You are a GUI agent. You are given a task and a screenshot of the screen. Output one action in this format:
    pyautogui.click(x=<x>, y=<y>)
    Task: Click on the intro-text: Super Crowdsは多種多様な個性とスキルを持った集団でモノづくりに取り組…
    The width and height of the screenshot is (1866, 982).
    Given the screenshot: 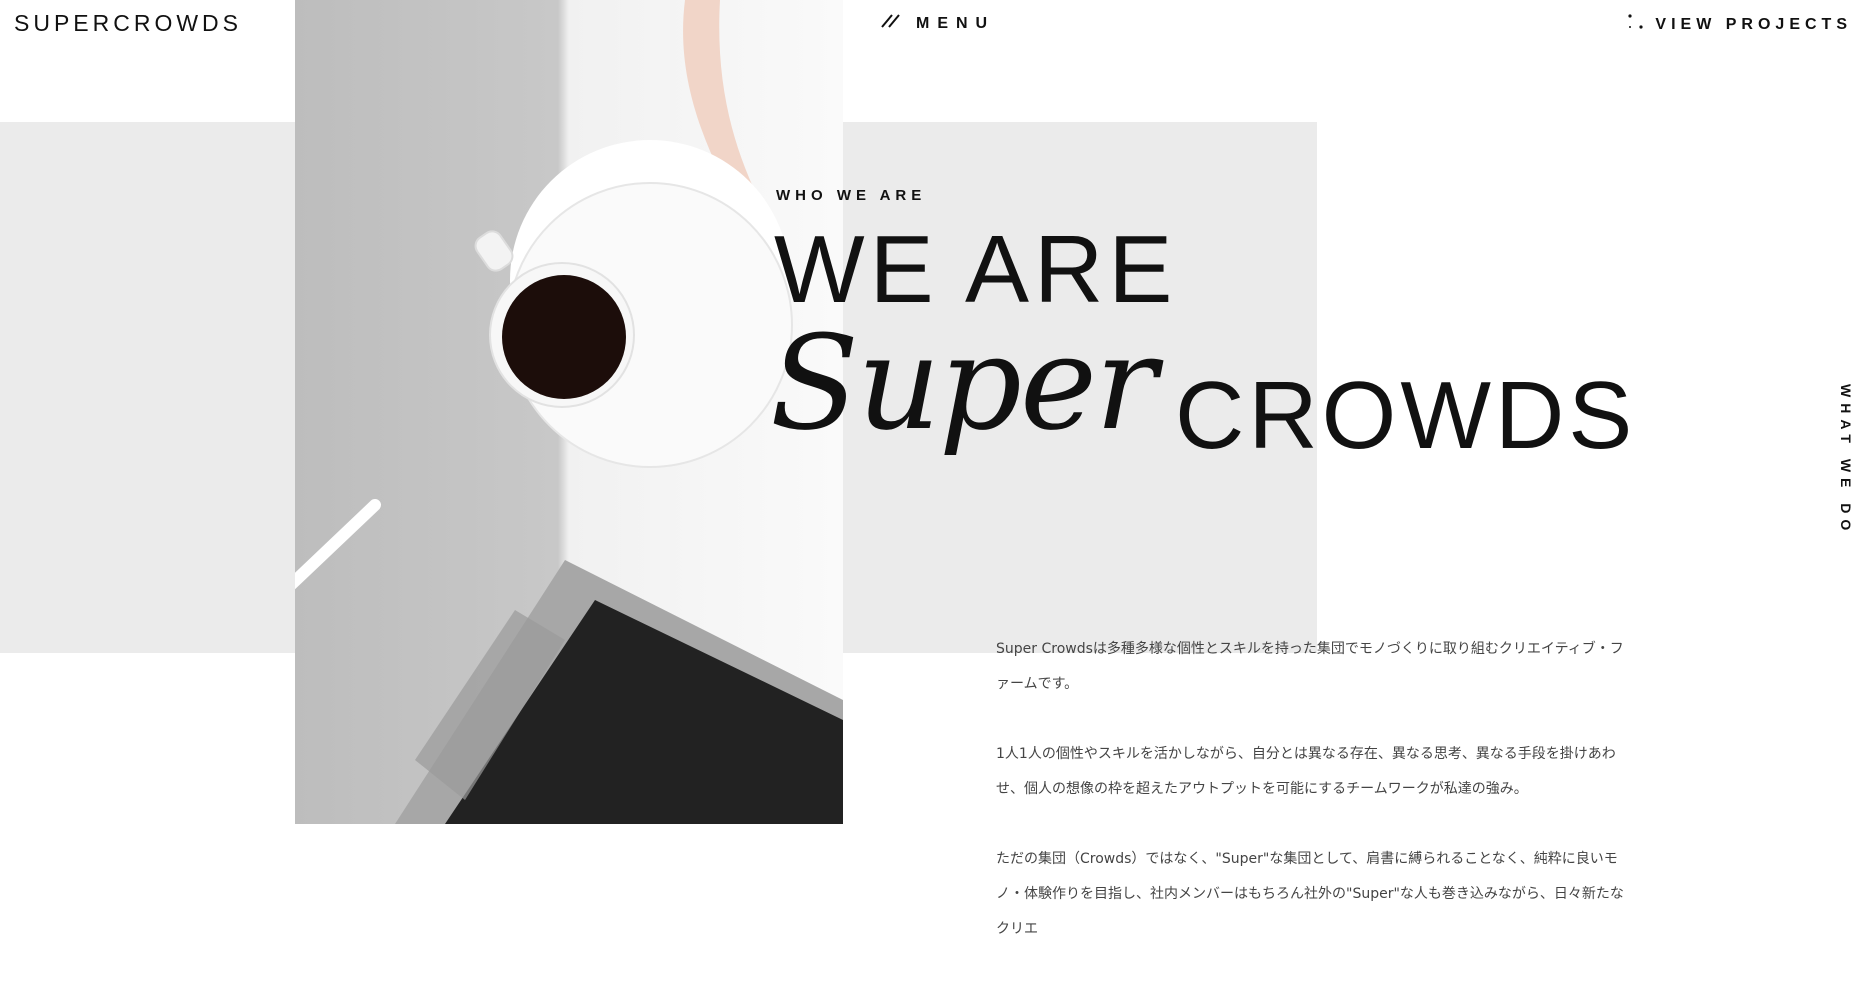 What is the action you would take?
    pyautogui.click(x=1316, y=807)
    